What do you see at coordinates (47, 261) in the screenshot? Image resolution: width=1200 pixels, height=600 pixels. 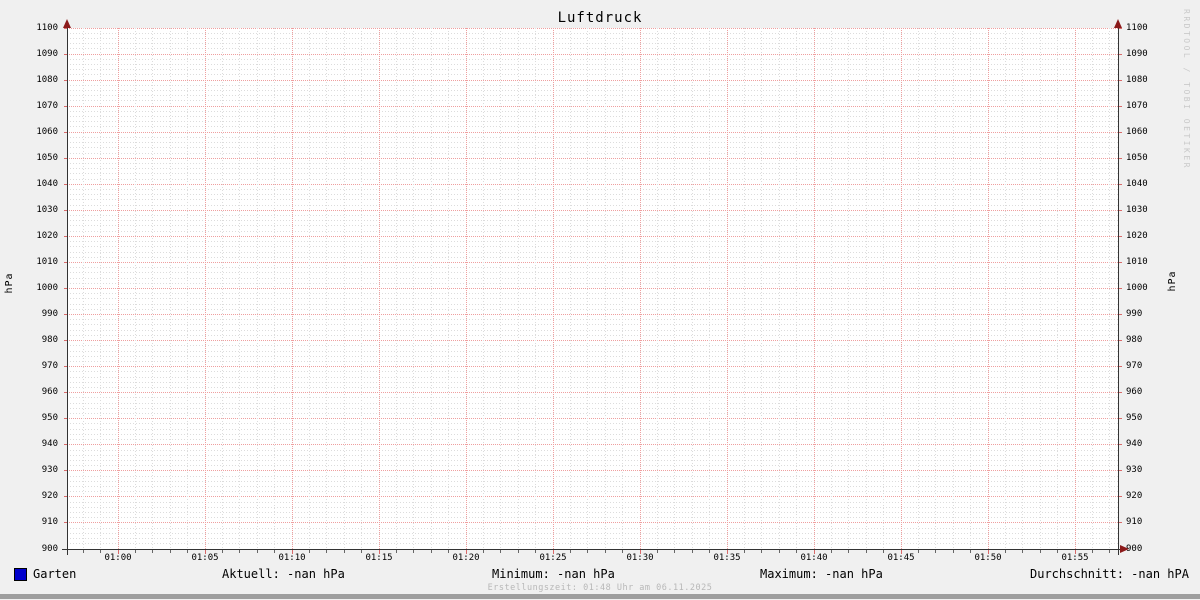 I see `y-axis-tick-label-left: 1010` at bounding box center [47, 261].